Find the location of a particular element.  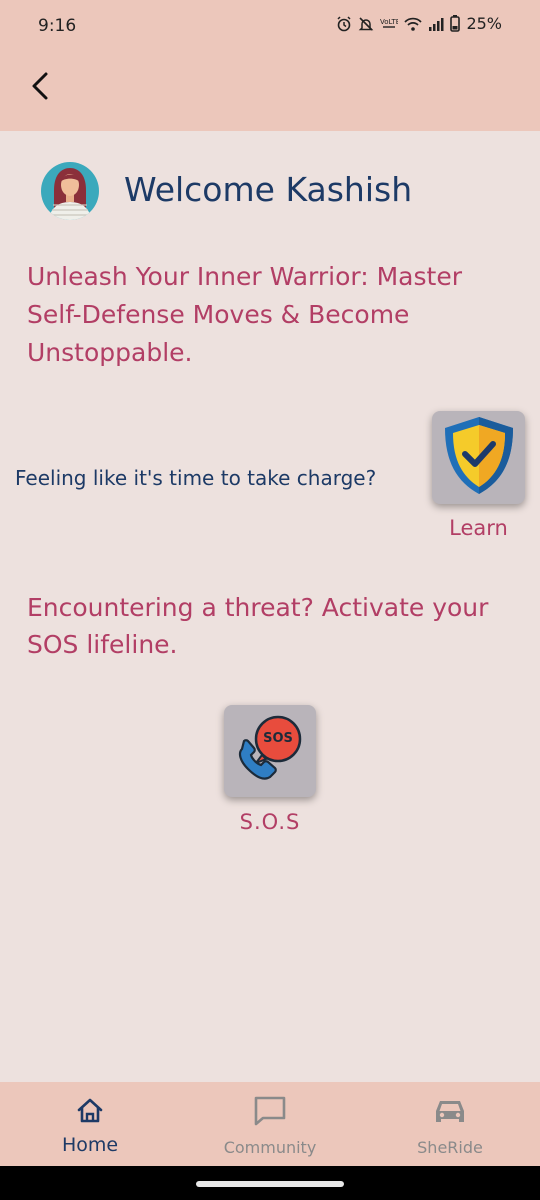

status-icons: VoLTE 25% is located at coordinates (419, 23).